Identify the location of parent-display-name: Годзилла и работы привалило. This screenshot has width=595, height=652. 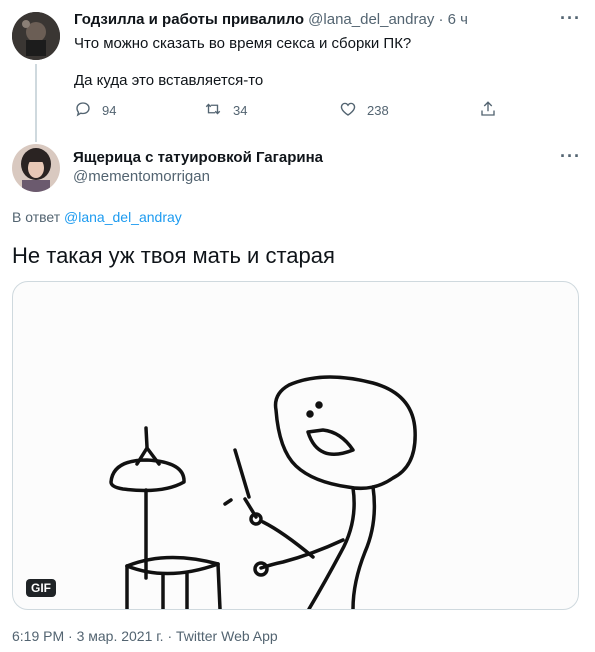
(189, 19).